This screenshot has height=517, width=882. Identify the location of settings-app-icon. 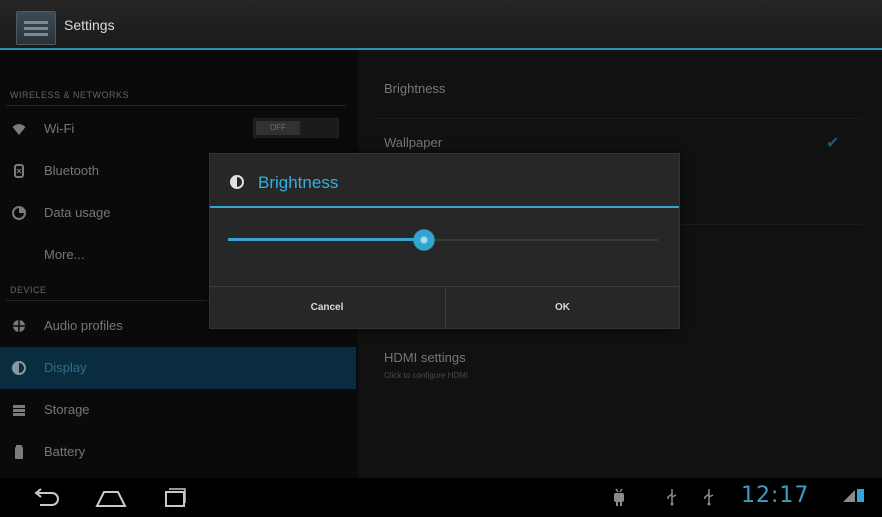
(36, 28).